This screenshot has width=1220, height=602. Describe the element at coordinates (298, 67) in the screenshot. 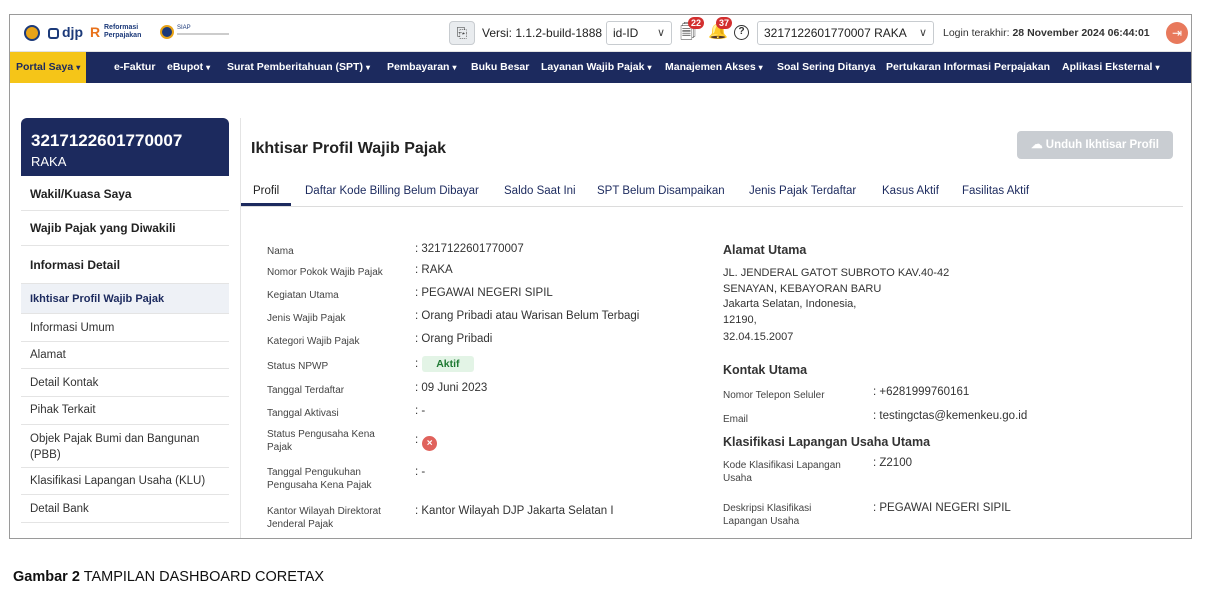

I see `nav-spt: Surat Pemberitahuan (SPT) ▾` at that location.